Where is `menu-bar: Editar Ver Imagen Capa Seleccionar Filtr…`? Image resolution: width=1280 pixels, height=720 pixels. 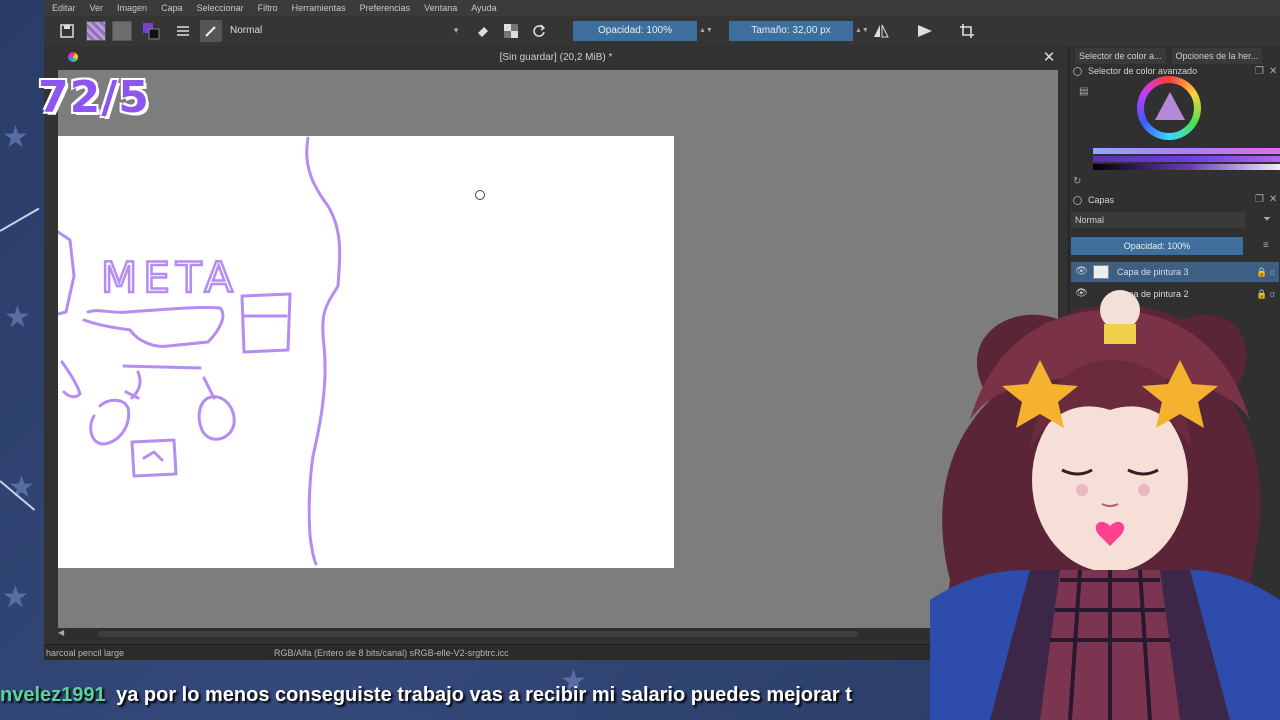
menu-bar: Editar Ver Imagen Capa Seleccionar Filtr… is located at coordinates (662, 8).